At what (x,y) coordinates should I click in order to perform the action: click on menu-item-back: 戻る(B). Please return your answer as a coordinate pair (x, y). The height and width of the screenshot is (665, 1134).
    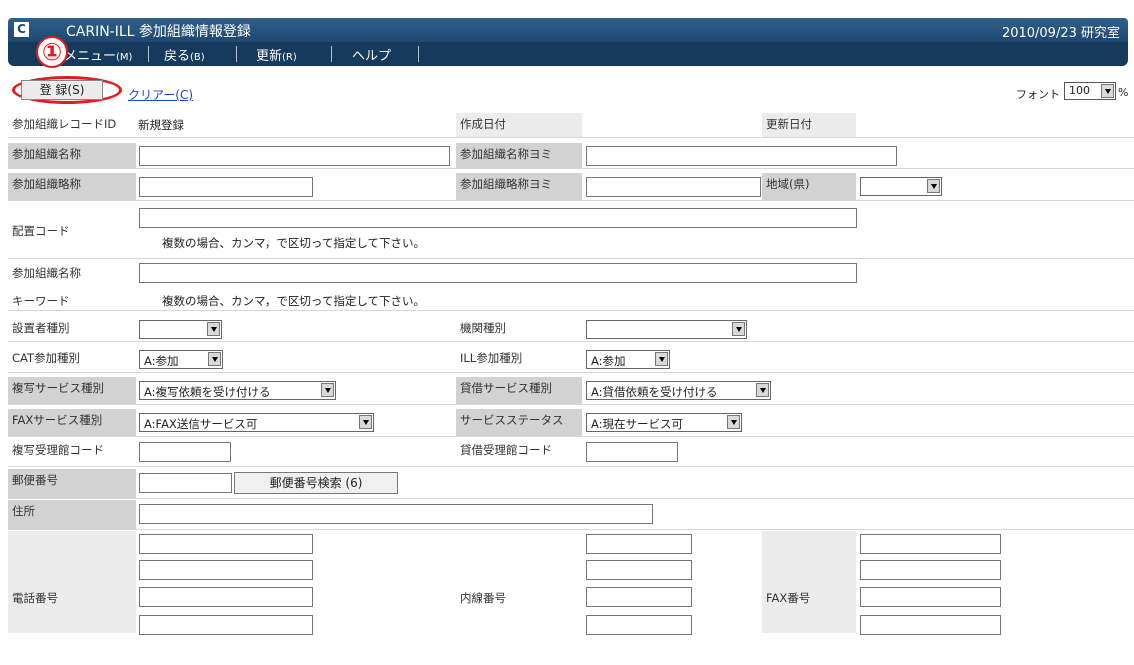
    Looking at the image, I should click on (184, 54).